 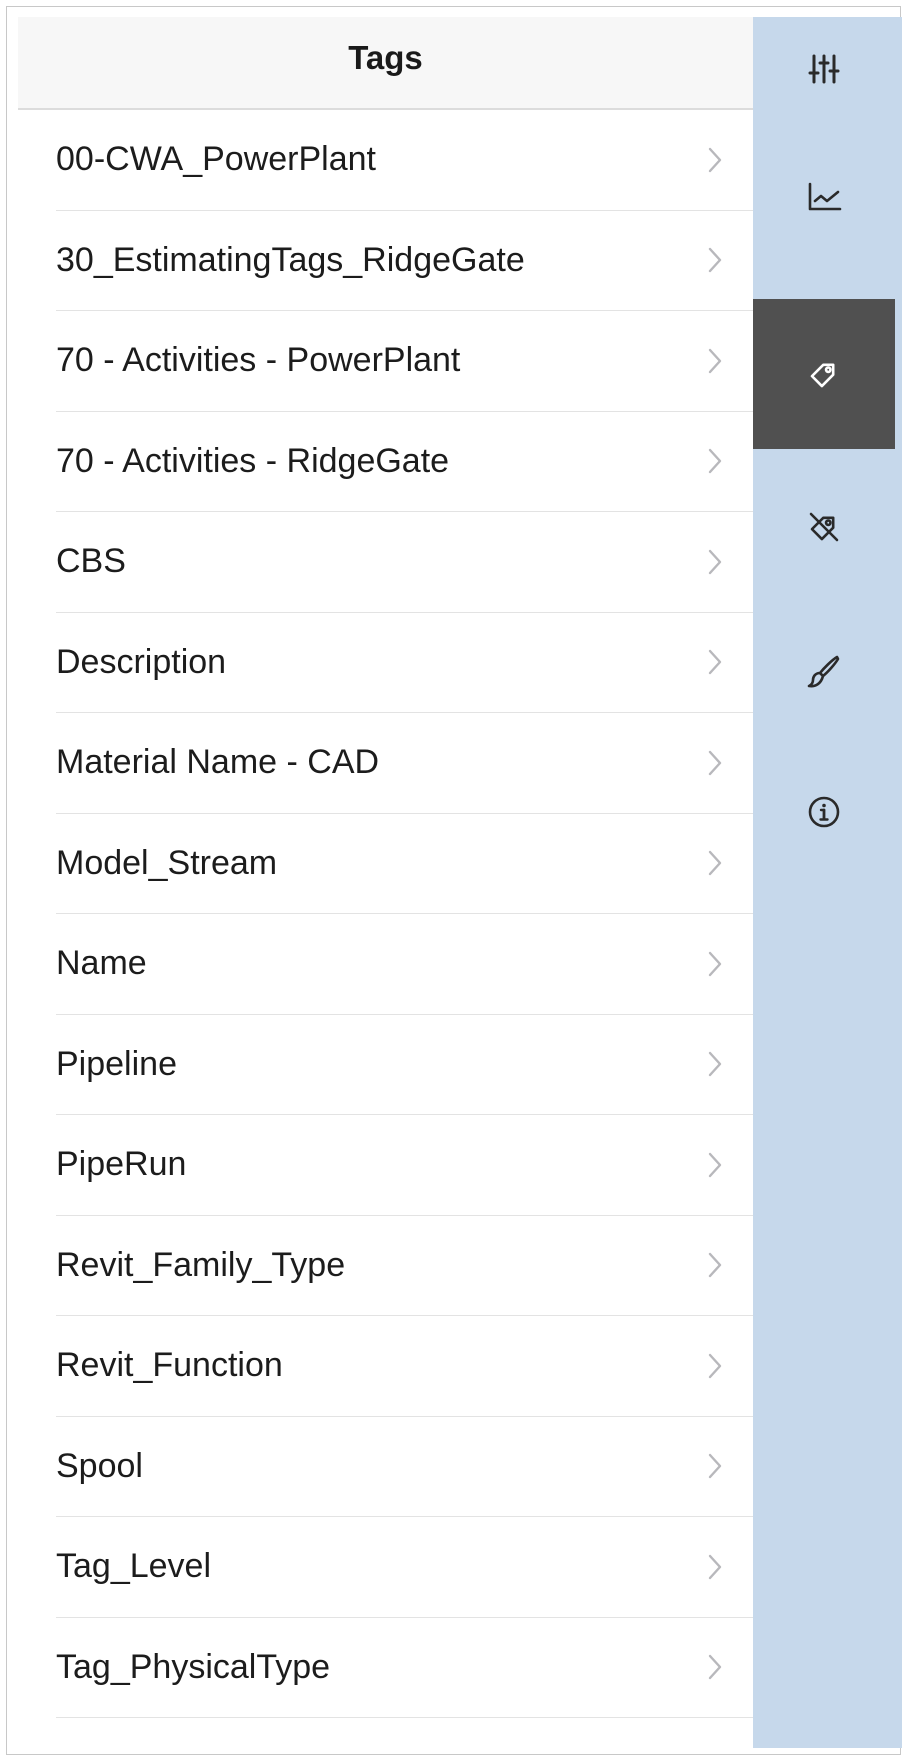 What do you see at coordinates (404, 1165) in the screenshot?
I see `tag-row: PipeRun` at bounding box center [404, 1165].